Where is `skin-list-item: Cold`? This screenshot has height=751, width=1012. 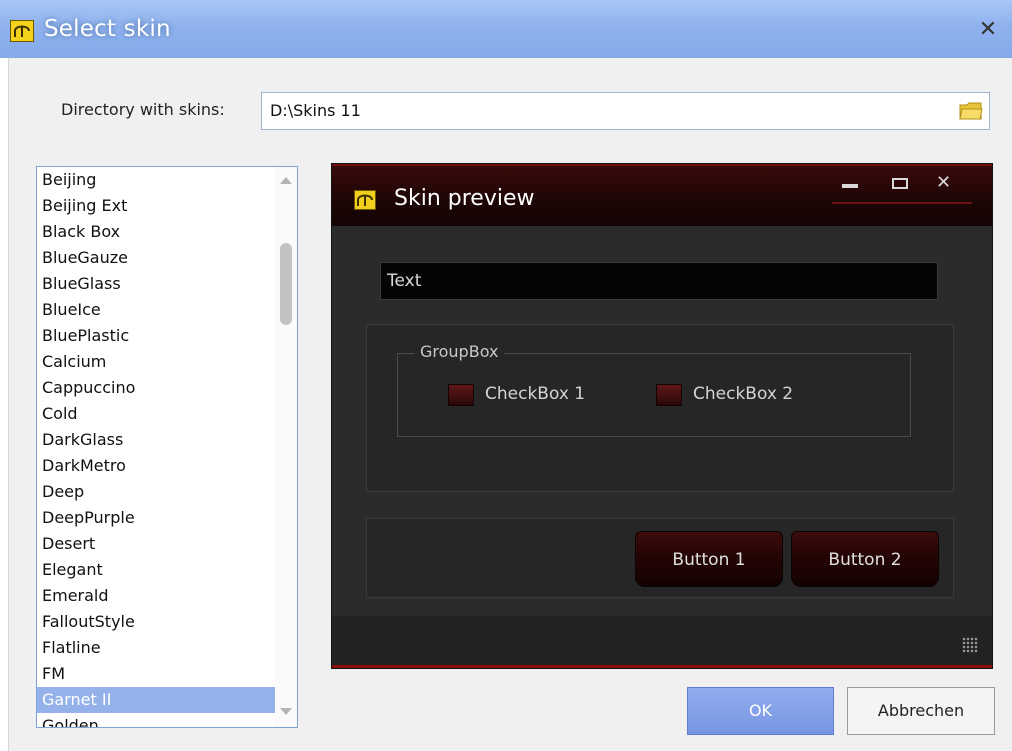
skin-list-item: Cold is located at coordinates (167, 414).